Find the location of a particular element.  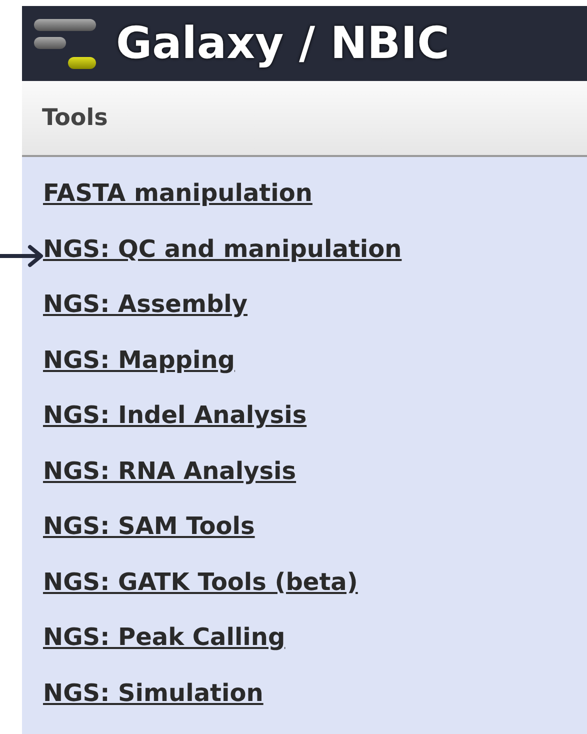

tool-section-link: NGS: Indel Analysis is located at coordinates (175, 415).